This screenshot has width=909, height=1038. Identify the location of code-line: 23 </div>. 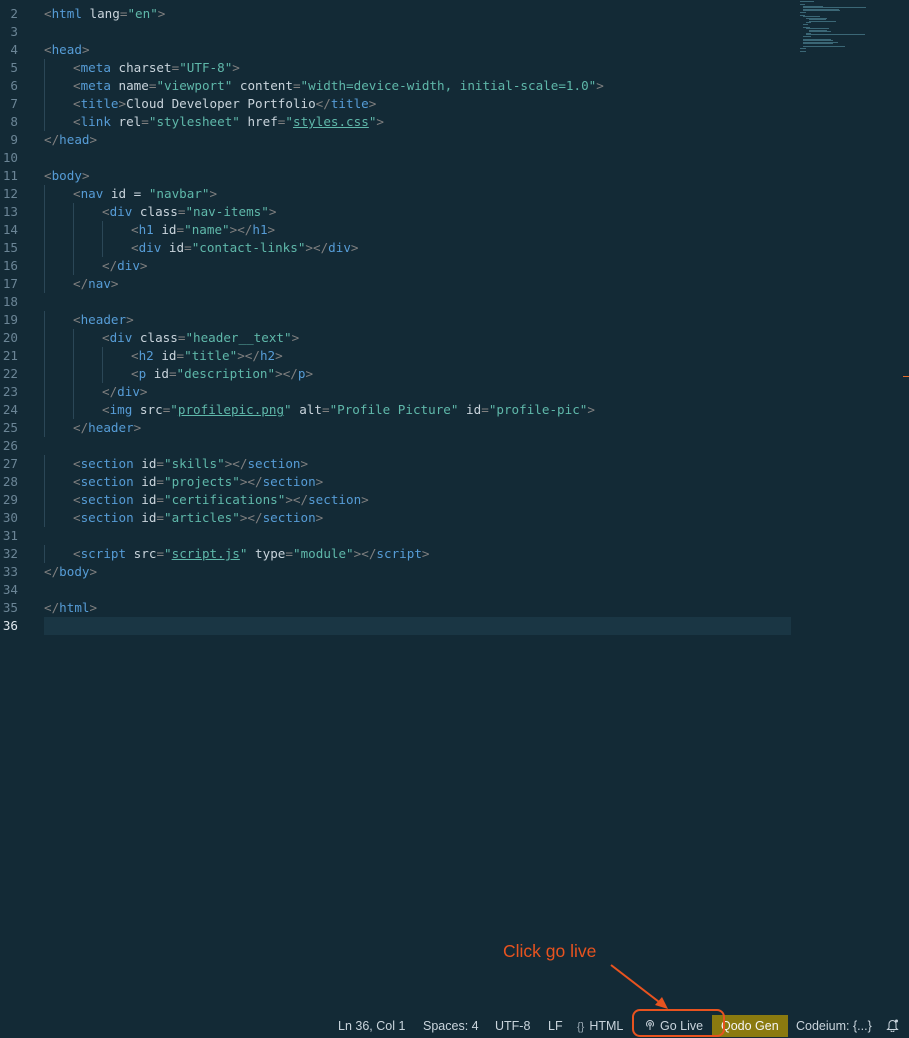
(400, 392).